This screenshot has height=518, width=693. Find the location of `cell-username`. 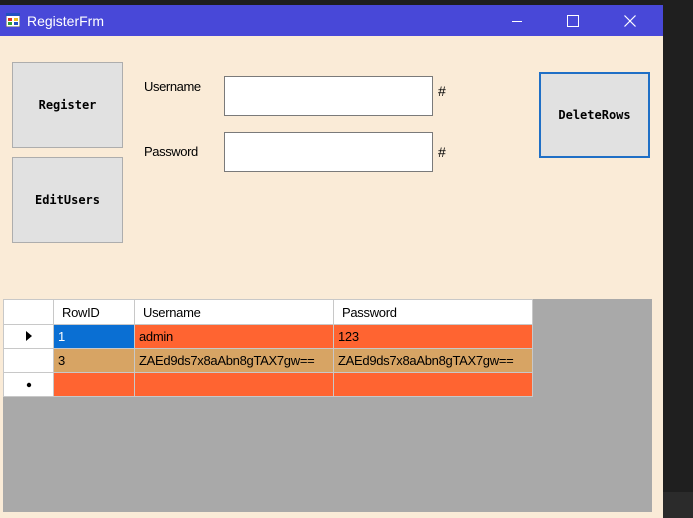

cell-username is located at coordinates (234, 384).